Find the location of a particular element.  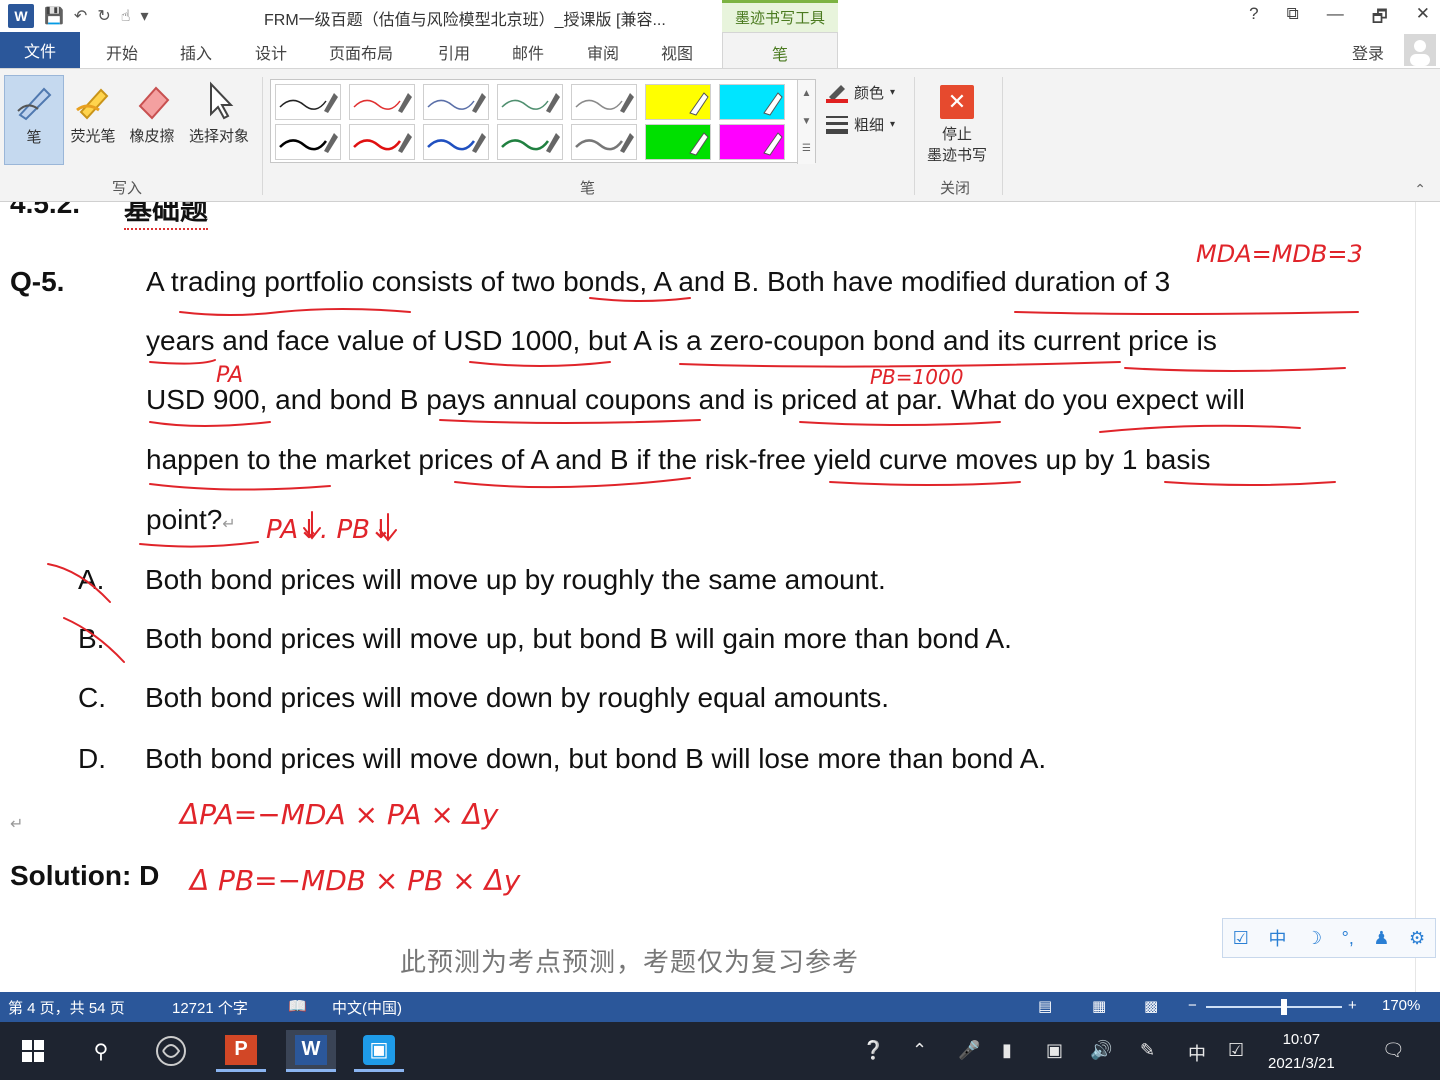

close-button: ✕ is located at coordinates (1423, 18).